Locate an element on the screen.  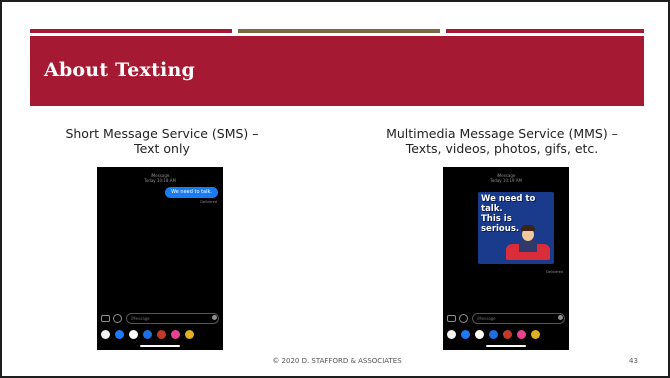
sticker-text: We need to talk. This is serious. is located at coordinates (517, 214).